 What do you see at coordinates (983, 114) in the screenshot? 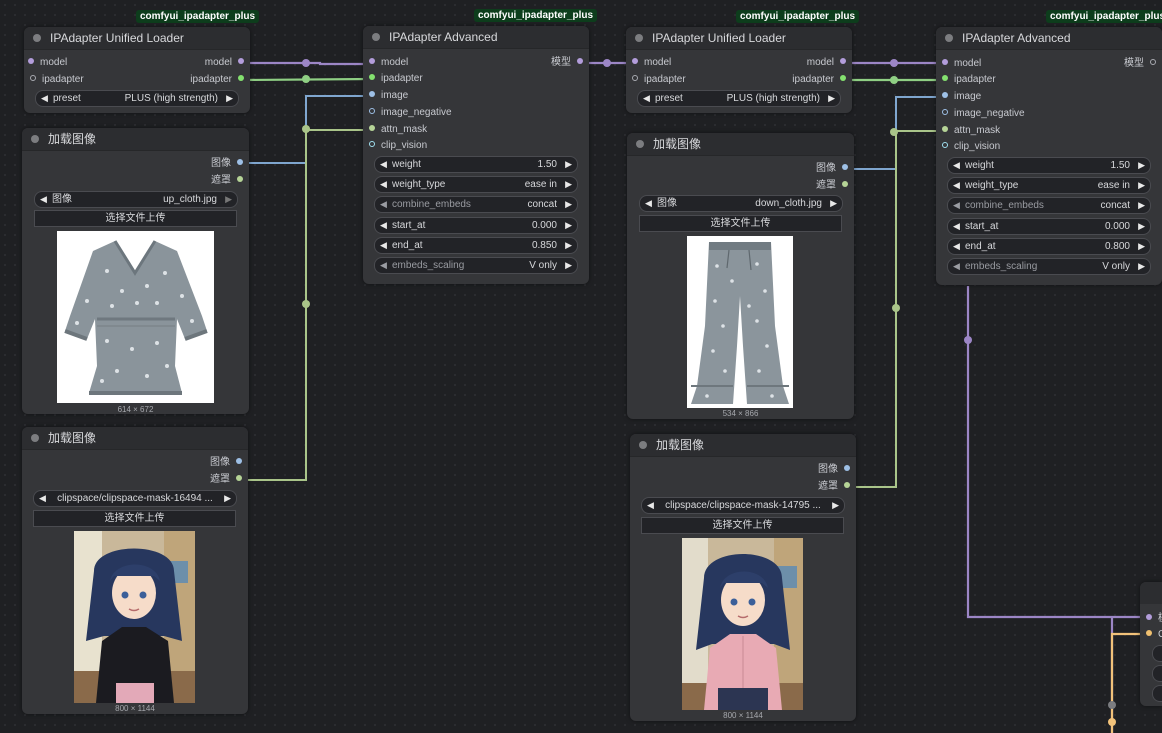
I see `input-image-negative: image_negative` at bounding box center [983, 114].